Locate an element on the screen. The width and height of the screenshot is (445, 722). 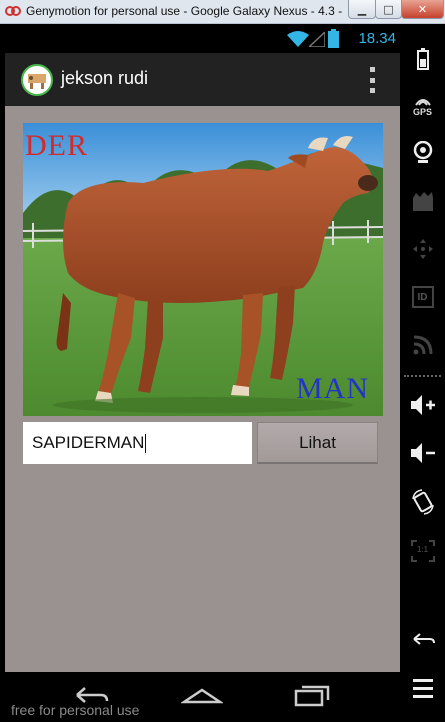
recents-icon is located at coordinates (312, 695).